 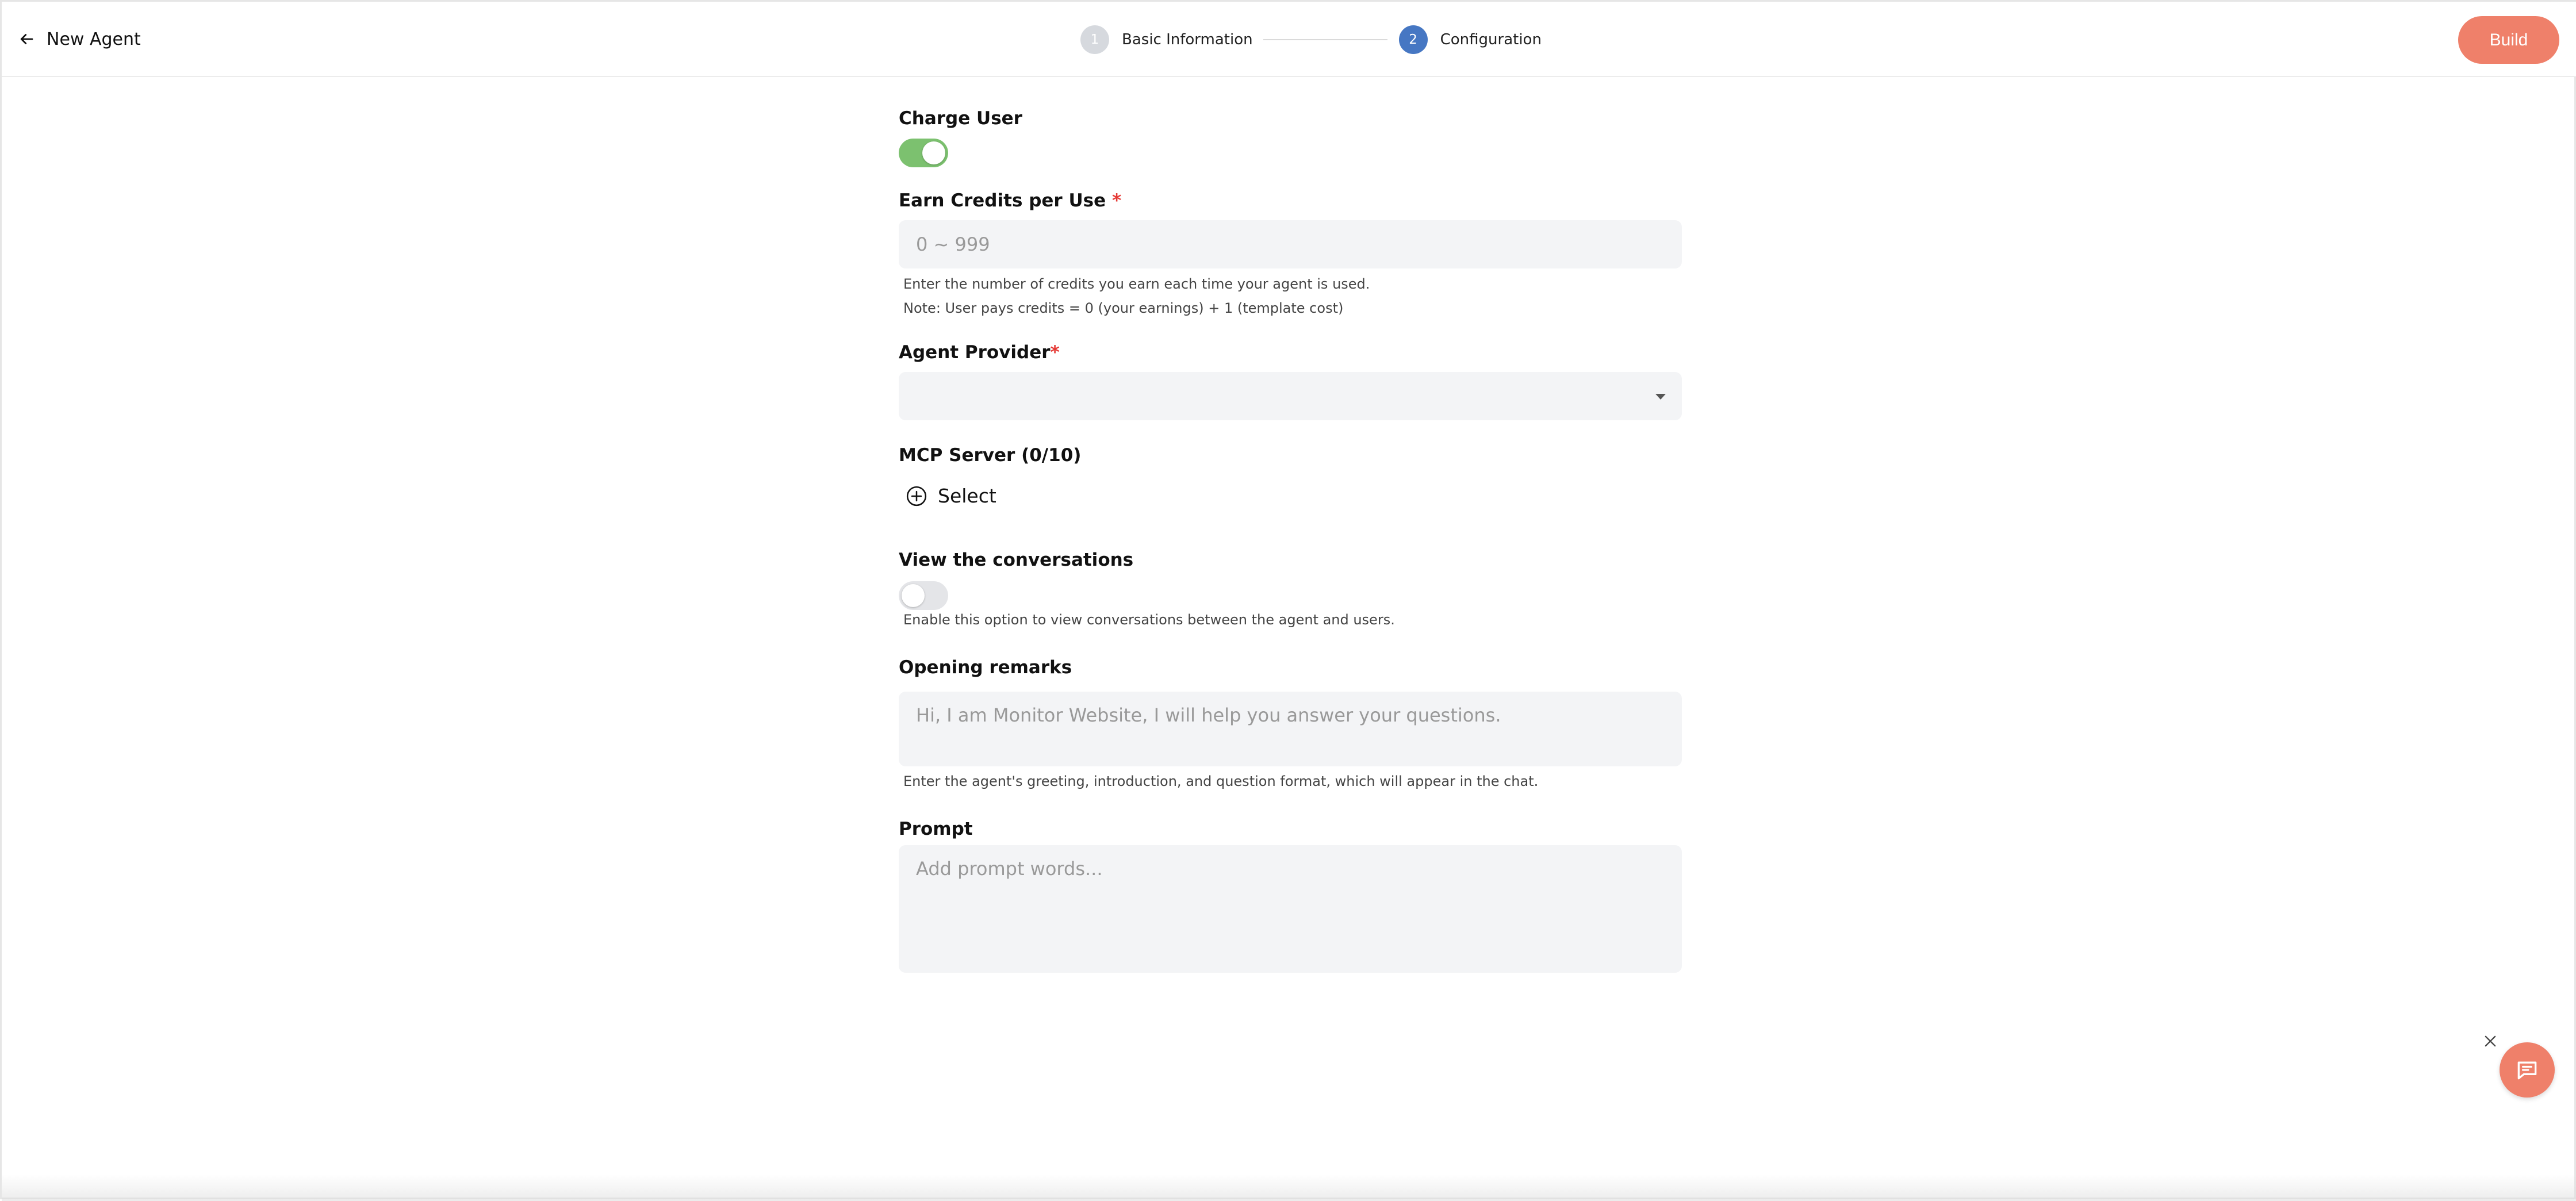 What do you see at coordinates (26, 39) in the screenshot?
I see `arrow-left-icon` at bounding box center [26, 39].